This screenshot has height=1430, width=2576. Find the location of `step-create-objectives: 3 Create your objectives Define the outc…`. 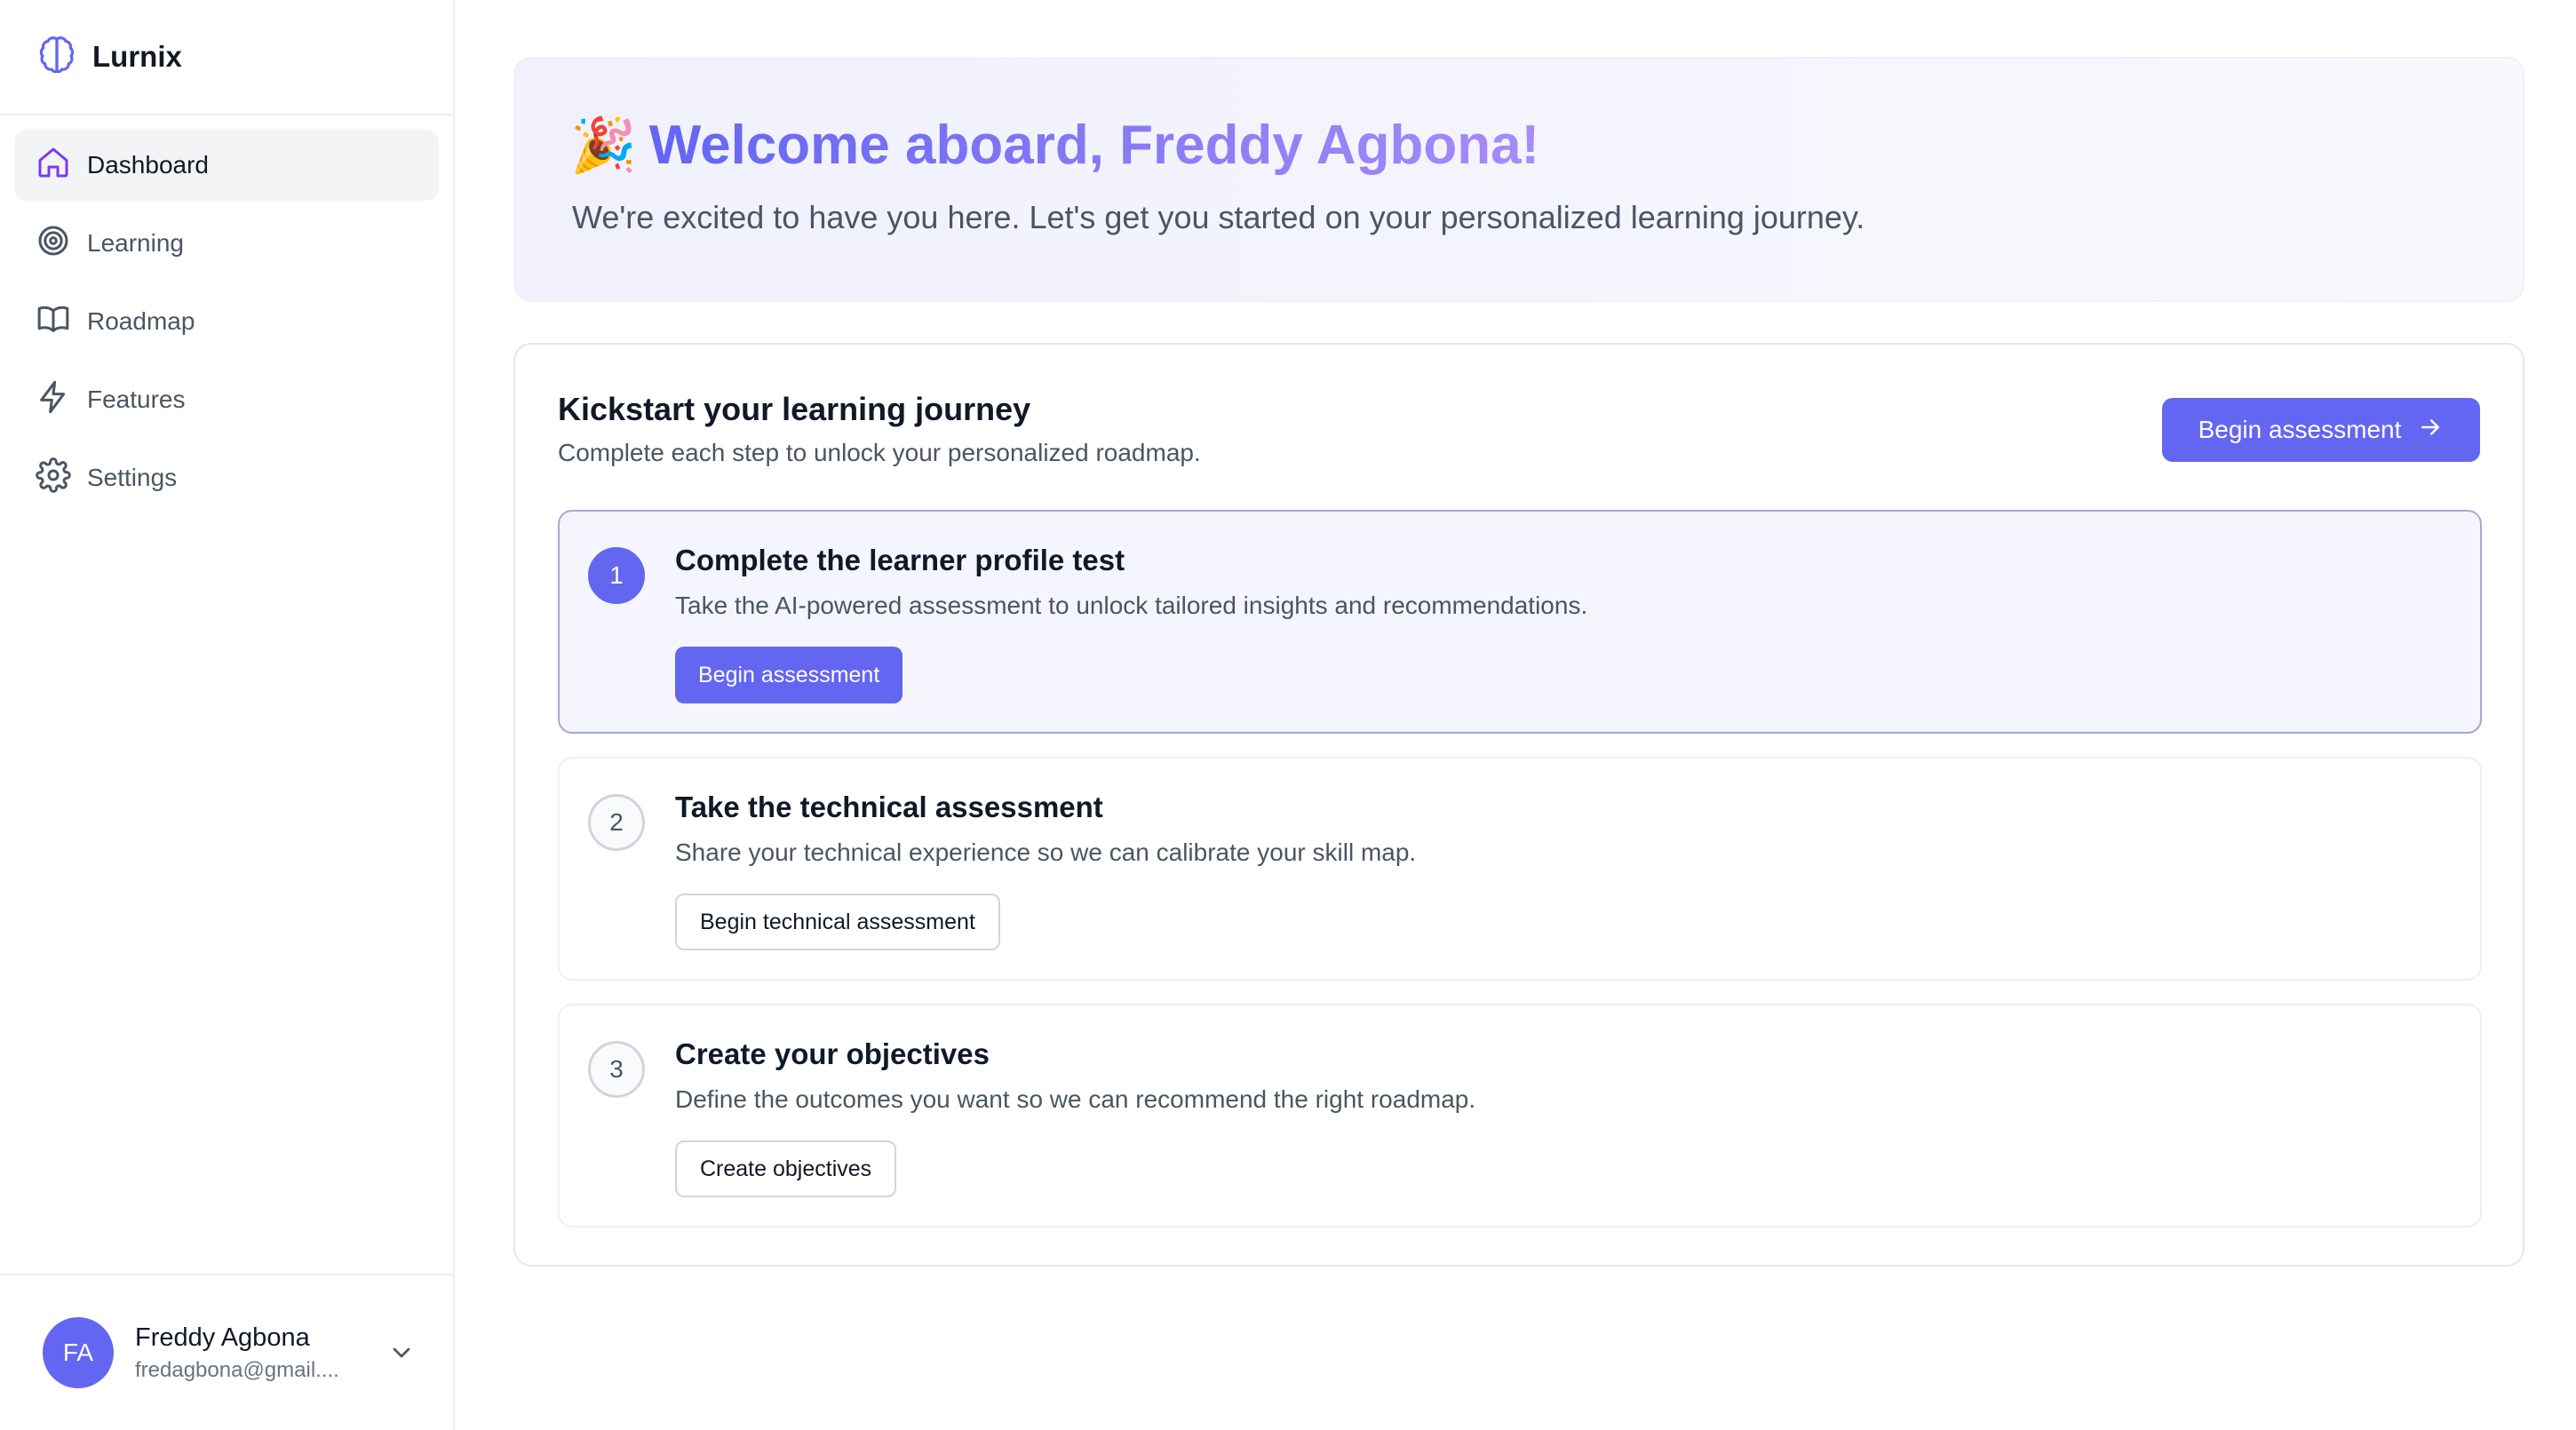

step-create-objectives: 3 Create your objectives Define the outc… is located at coordinates (1520, 1115).